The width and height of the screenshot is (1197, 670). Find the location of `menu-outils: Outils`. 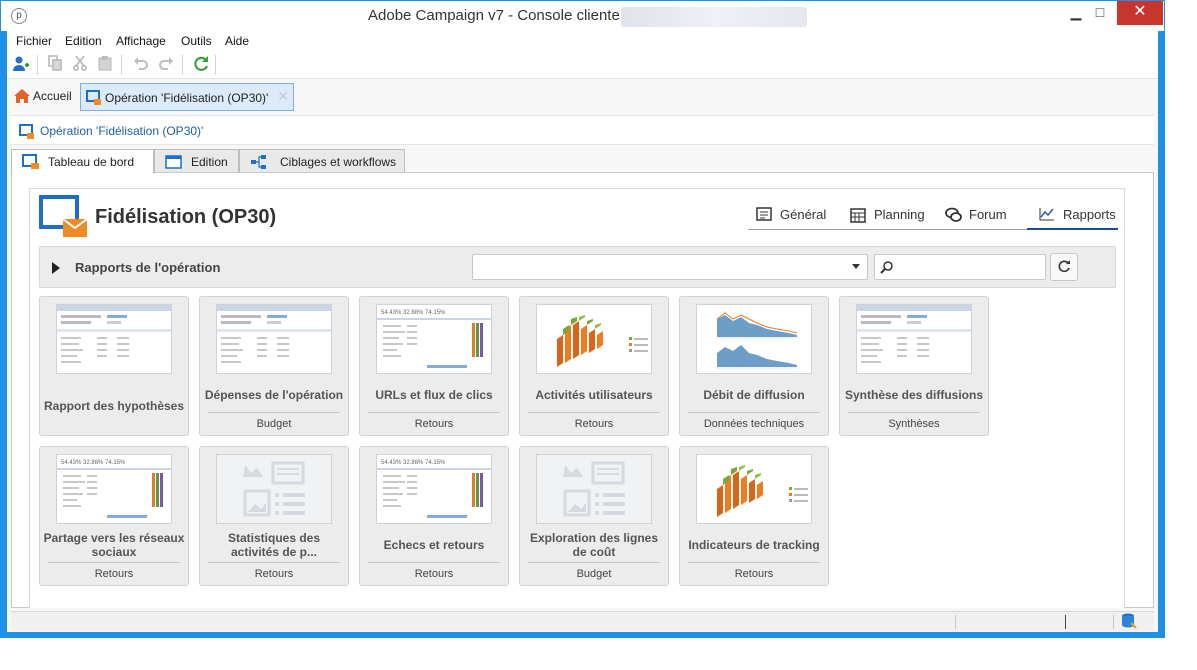

menu-outils: Outils is located at coordinates (196, 41).